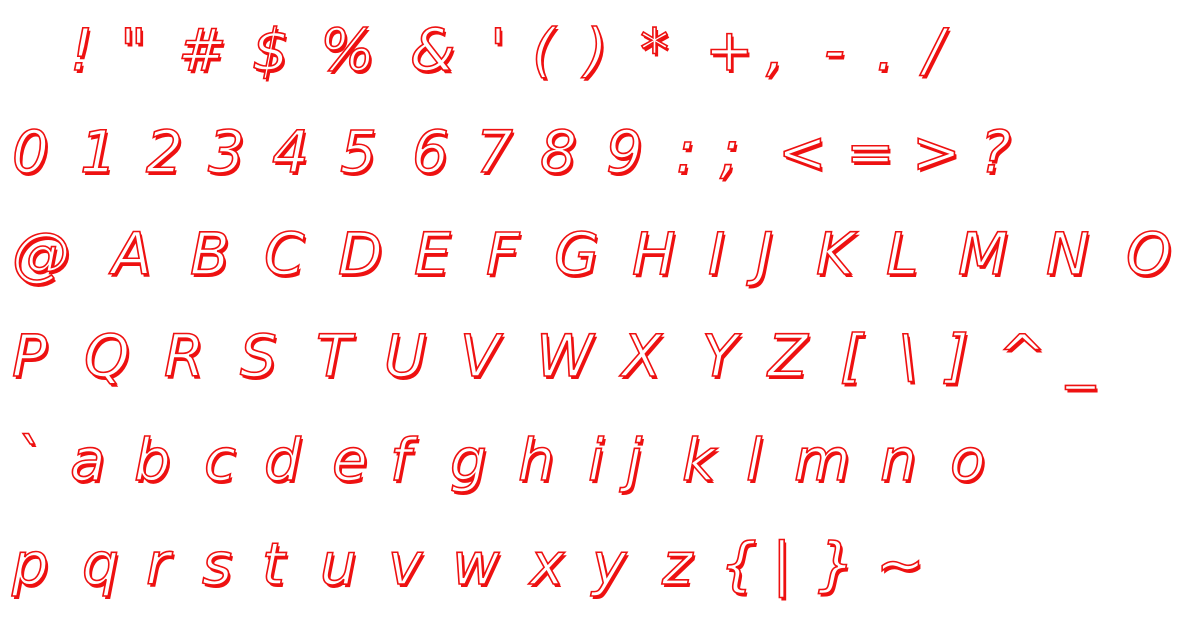 This screenshot has height=618, width=1196. I want to click on glyph: 6, so click(430, 152).